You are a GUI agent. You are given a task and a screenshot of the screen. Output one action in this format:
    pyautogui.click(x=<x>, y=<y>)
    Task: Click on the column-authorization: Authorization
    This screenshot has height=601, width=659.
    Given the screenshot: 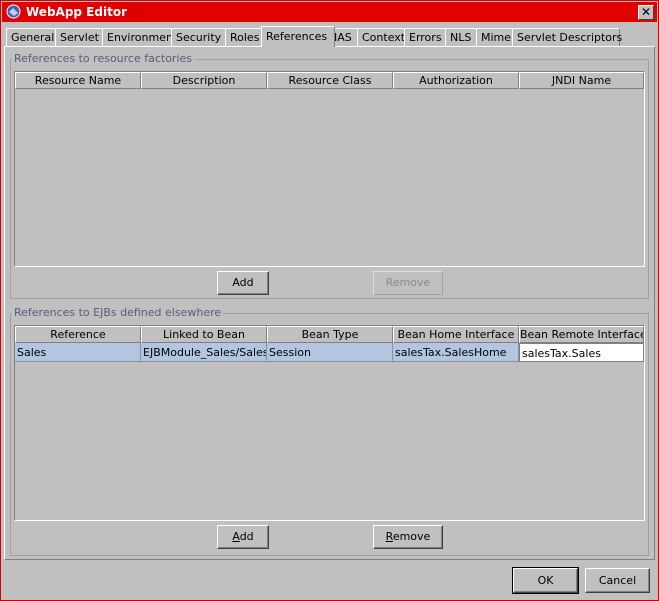 What is the action you would take?
    pyautogui.click(x=456, y=80)
    